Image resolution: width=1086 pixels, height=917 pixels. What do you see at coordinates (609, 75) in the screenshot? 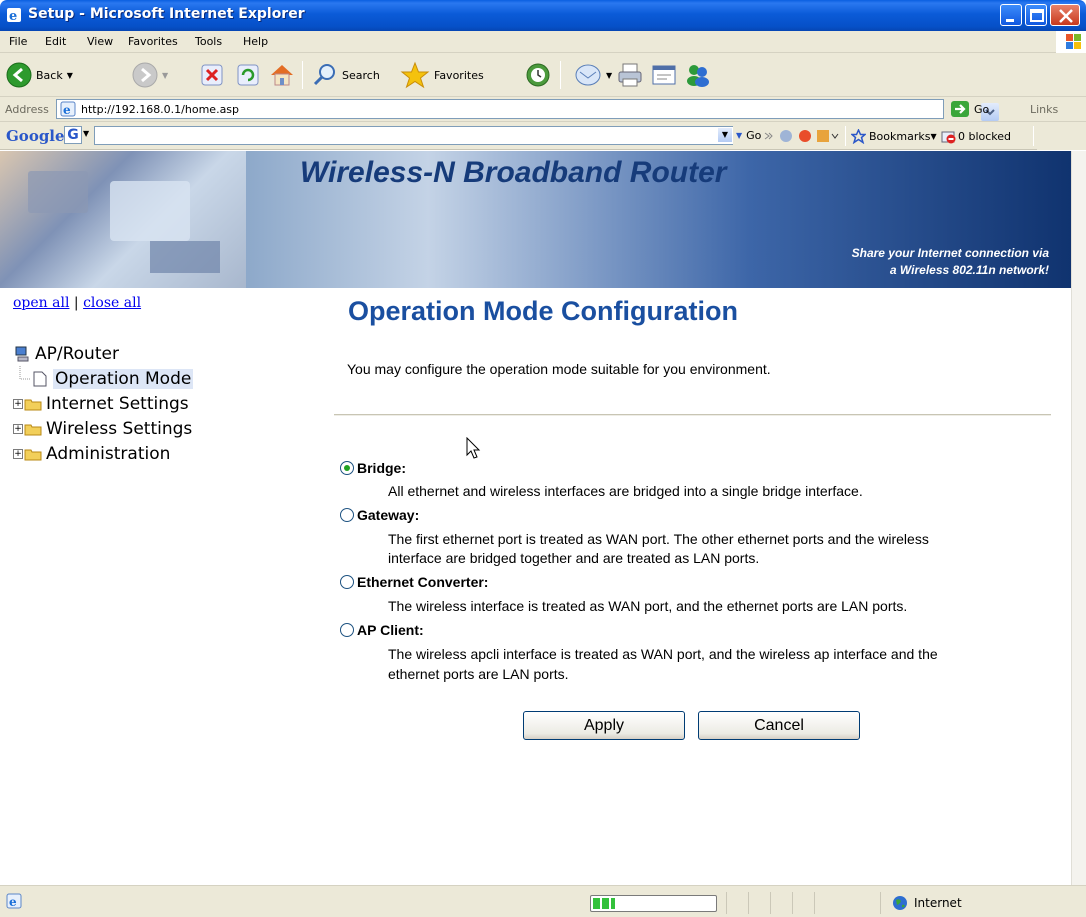
I see `mail-dropdown-icon: ▼` at bounding box center [609, 75].